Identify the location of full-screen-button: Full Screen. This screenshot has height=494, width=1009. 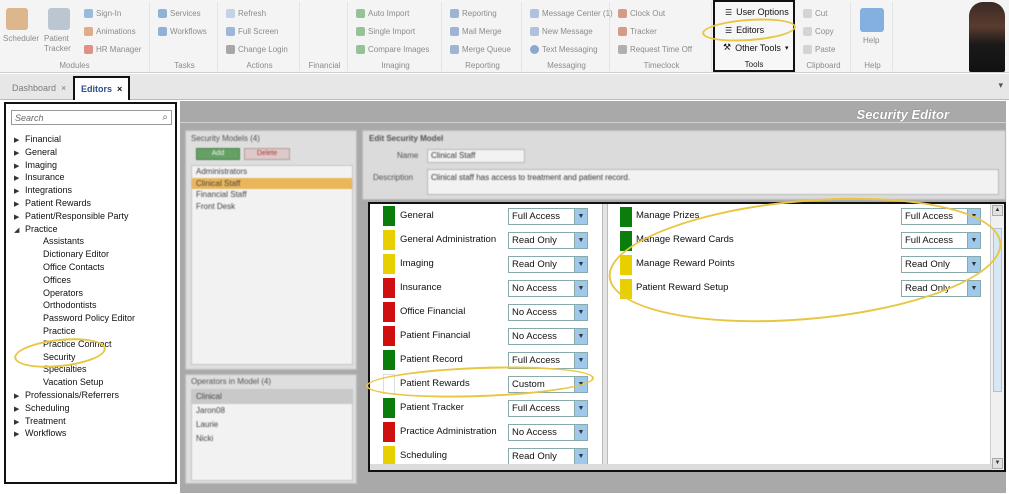
(252, 31).